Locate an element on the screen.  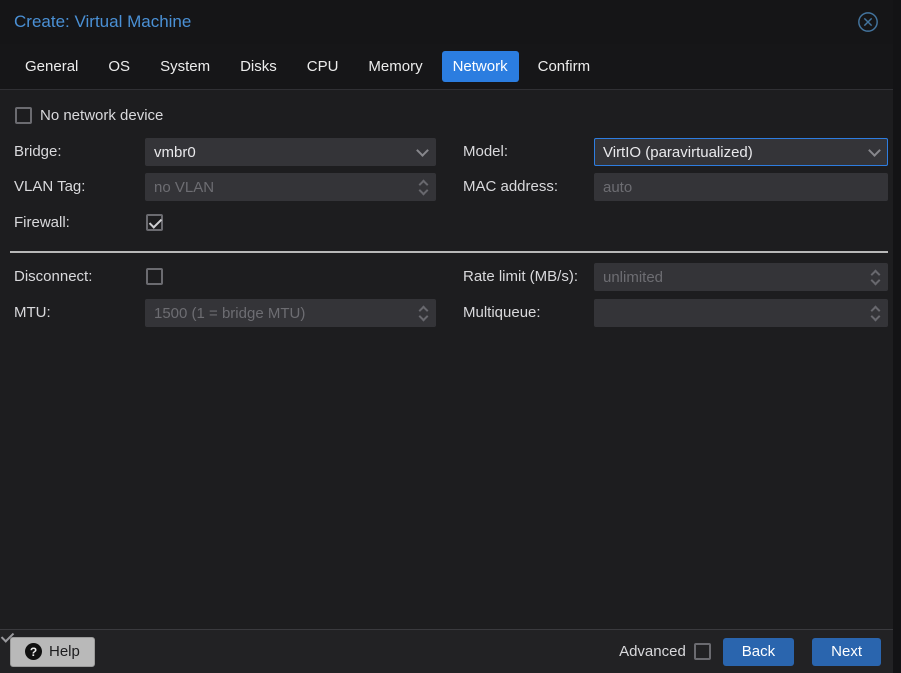
multiqueue-input is located at coordinates (734, 313).